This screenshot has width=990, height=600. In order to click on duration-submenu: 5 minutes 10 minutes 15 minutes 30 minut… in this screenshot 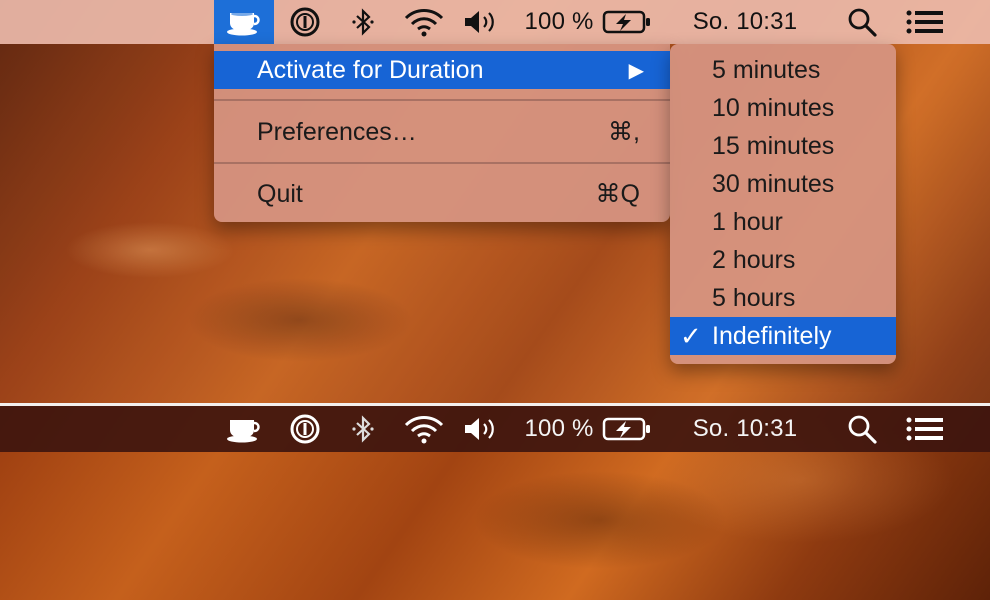, I will do `click(783, 204)`.